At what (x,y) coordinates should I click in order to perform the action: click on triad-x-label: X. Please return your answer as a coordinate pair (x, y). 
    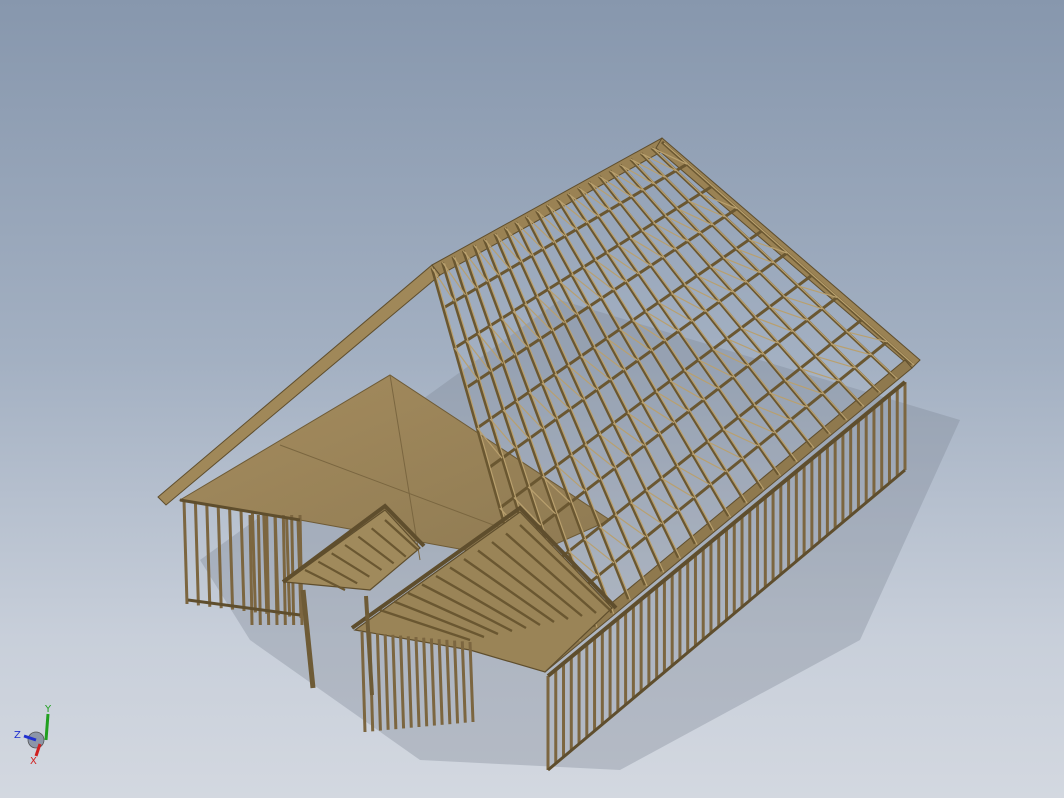
    Looking at the image, I should click on (33, 761).